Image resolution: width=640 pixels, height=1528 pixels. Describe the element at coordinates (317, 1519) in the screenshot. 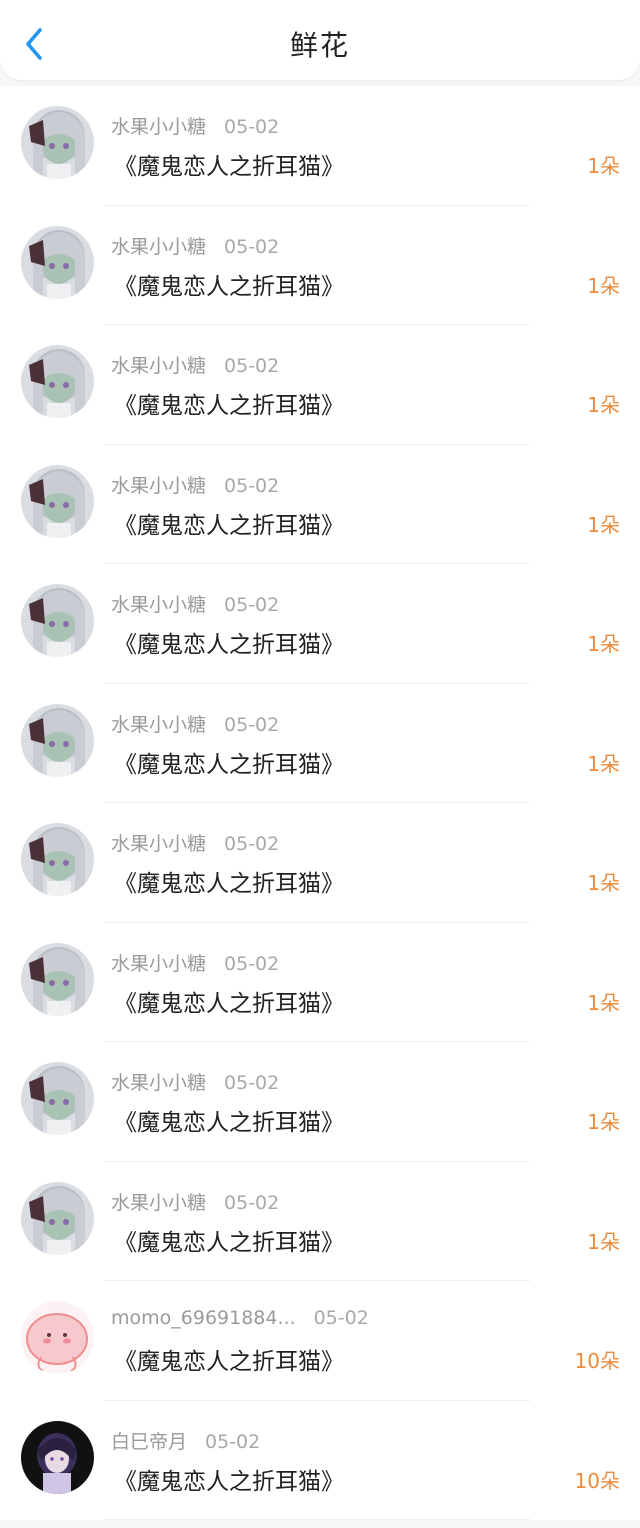

I see `divider` at that location.